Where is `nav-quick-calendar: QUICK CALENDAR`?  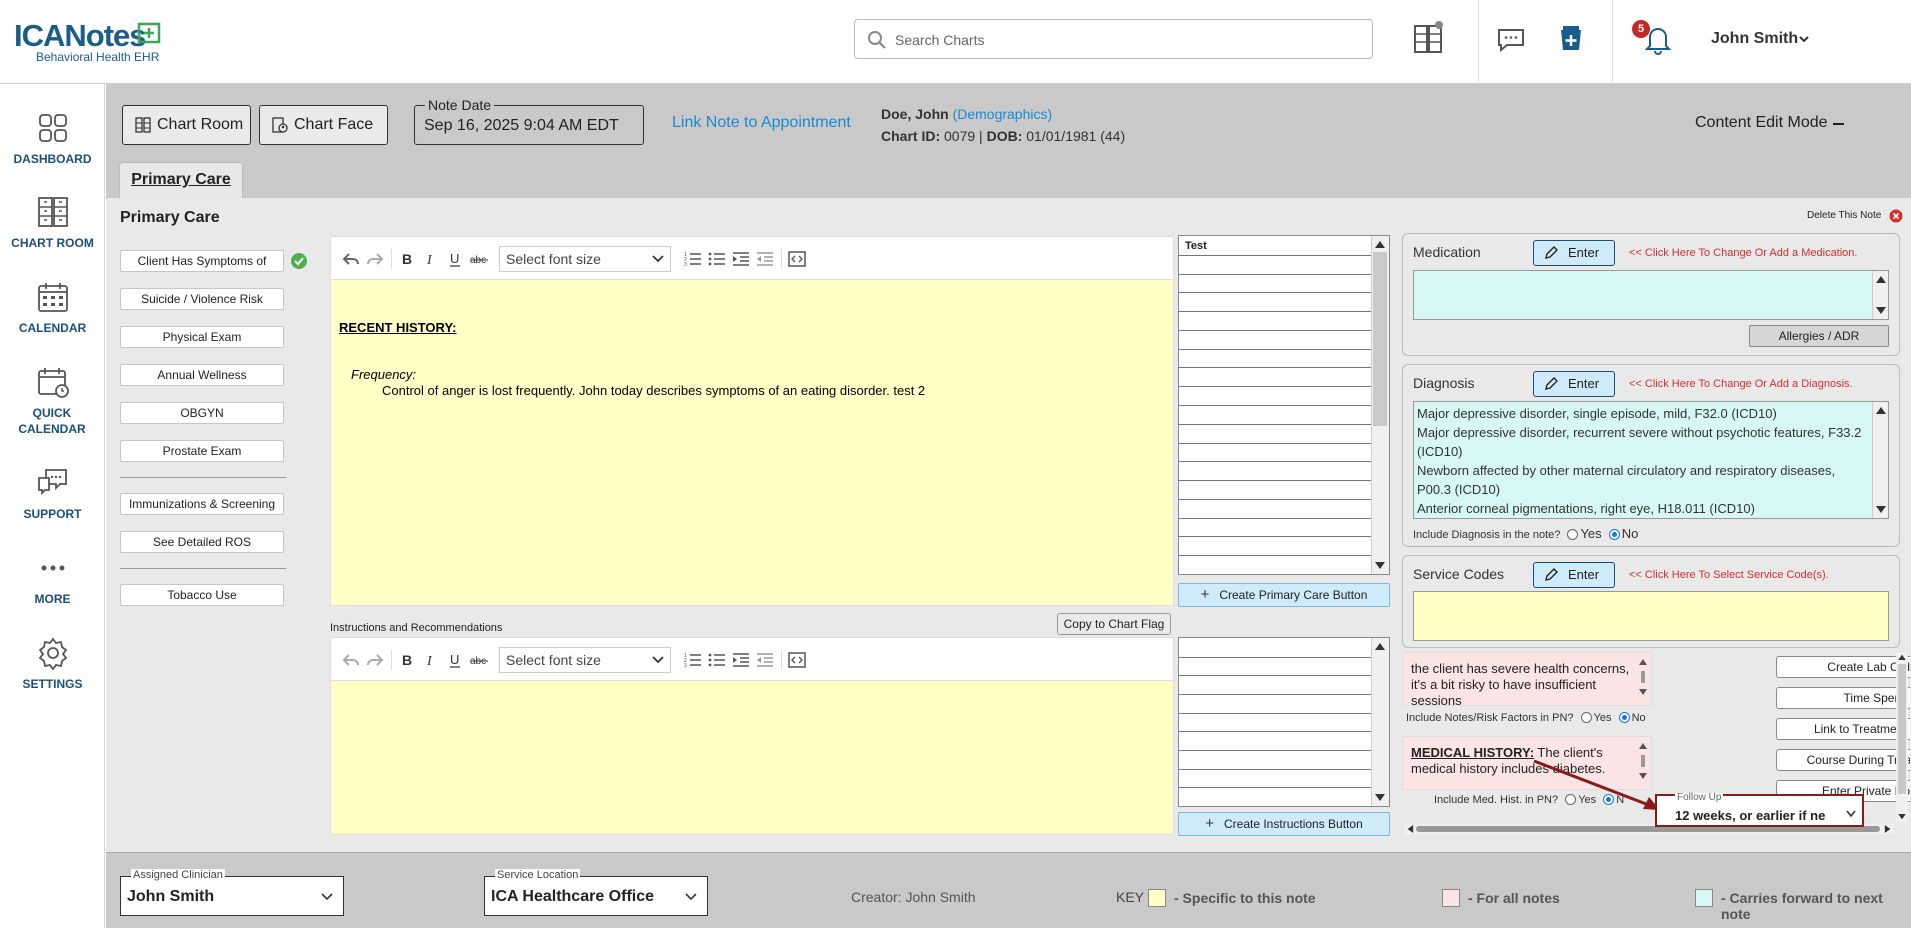 nav-quick-calendar: QUICK CALENDAR is located at coordinates (52, 401).